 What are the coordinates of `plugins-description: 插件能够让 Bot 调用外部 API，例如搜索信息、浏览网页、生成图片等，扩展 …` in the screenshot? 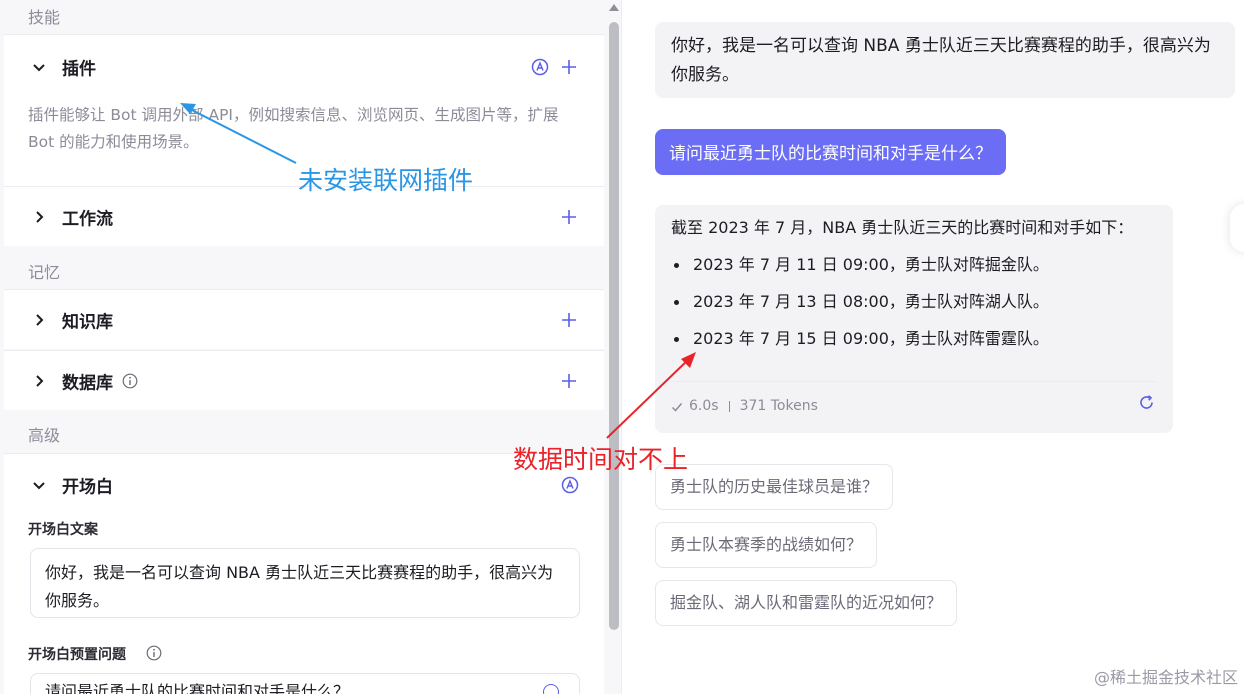 It's located at (293, 128).